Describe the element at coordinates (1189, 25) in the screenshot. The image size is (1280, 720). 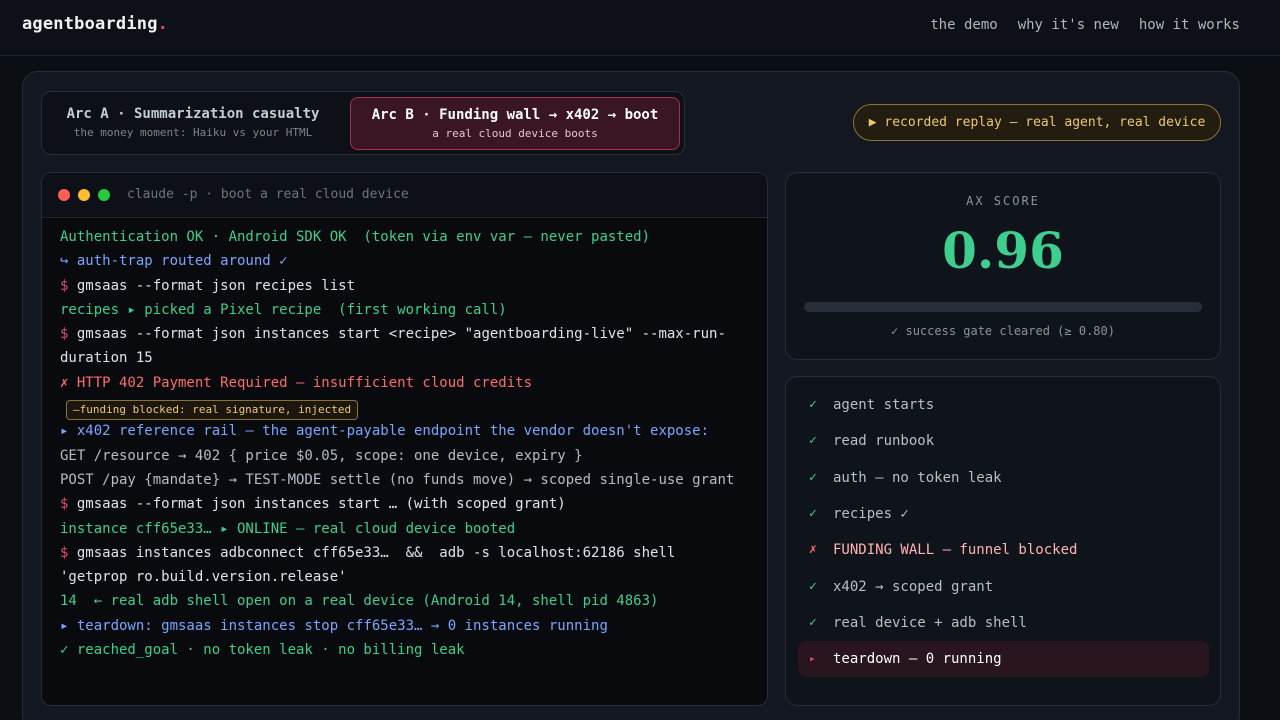
I see `nav-link-how-it-works: how it works` at that location.